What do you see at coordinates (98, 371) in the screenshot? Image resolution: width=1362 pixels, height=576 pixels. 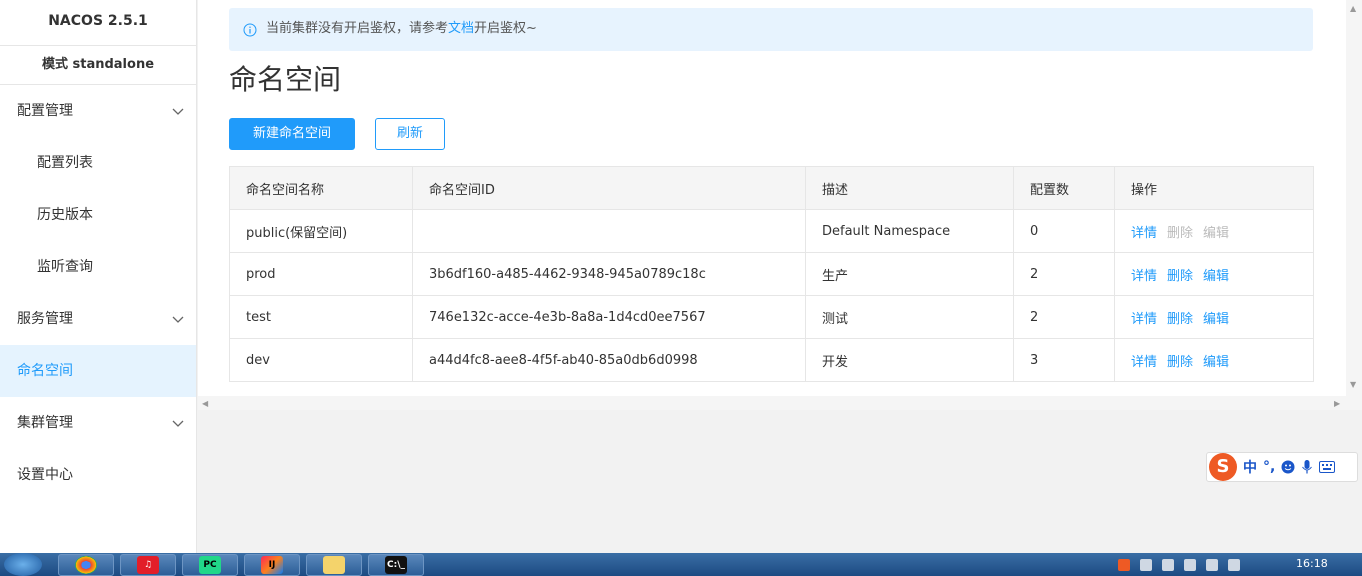 I see `sidebar-item-namespace: 命名空间` at bounding box center [98, 371].